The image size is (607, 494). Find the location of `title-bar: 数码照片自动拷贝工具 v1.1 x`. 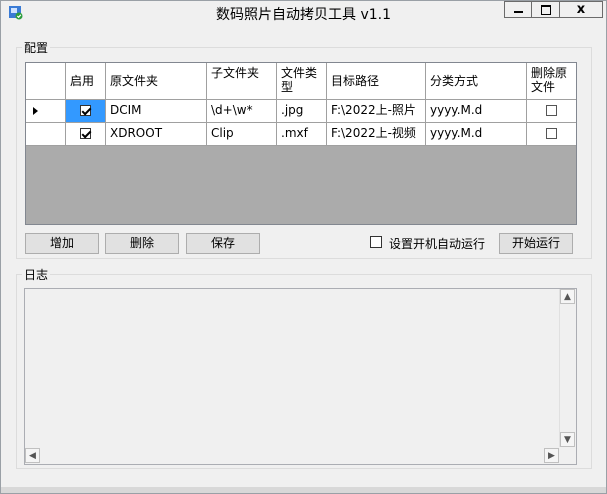

title-bar: 数码照片自动拷贝工具 v1.1 x is located at coordinates (303, 14).